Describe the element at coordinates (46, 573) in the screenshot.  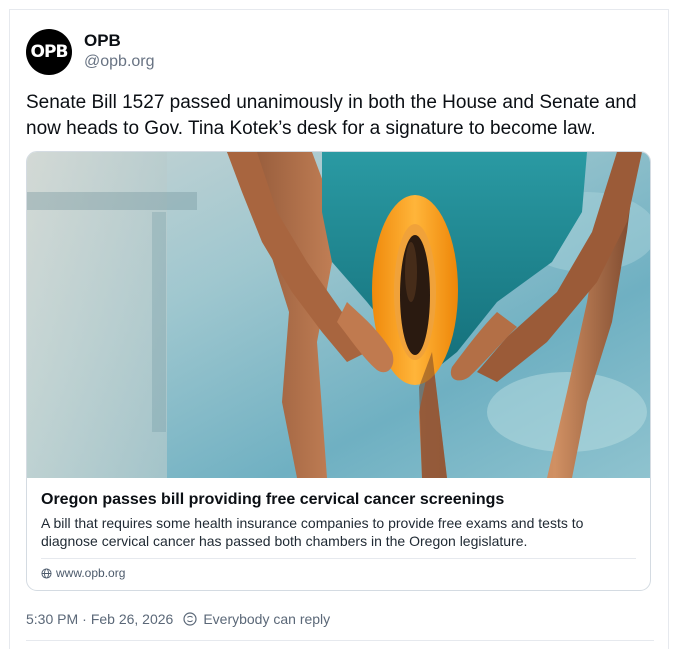
I see `globe-icon` at that location.